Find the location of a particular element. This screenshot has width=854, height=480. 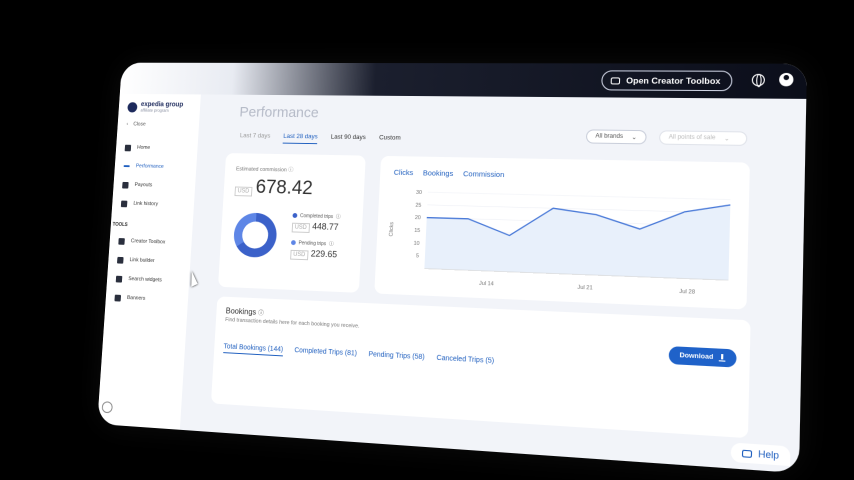

tab-last-28-days: Last 28 days is located at coordinates (300, 139).